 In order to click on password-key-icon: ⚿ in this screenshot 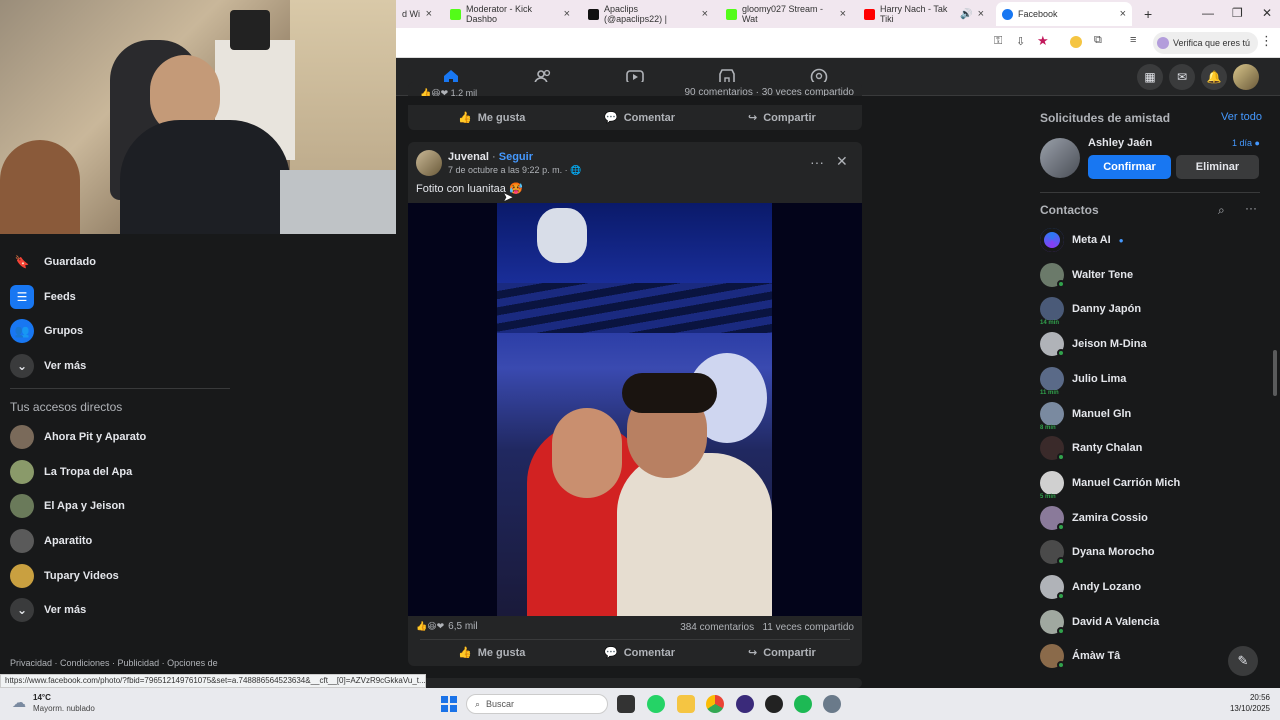, I will do `click(998, 41)`.